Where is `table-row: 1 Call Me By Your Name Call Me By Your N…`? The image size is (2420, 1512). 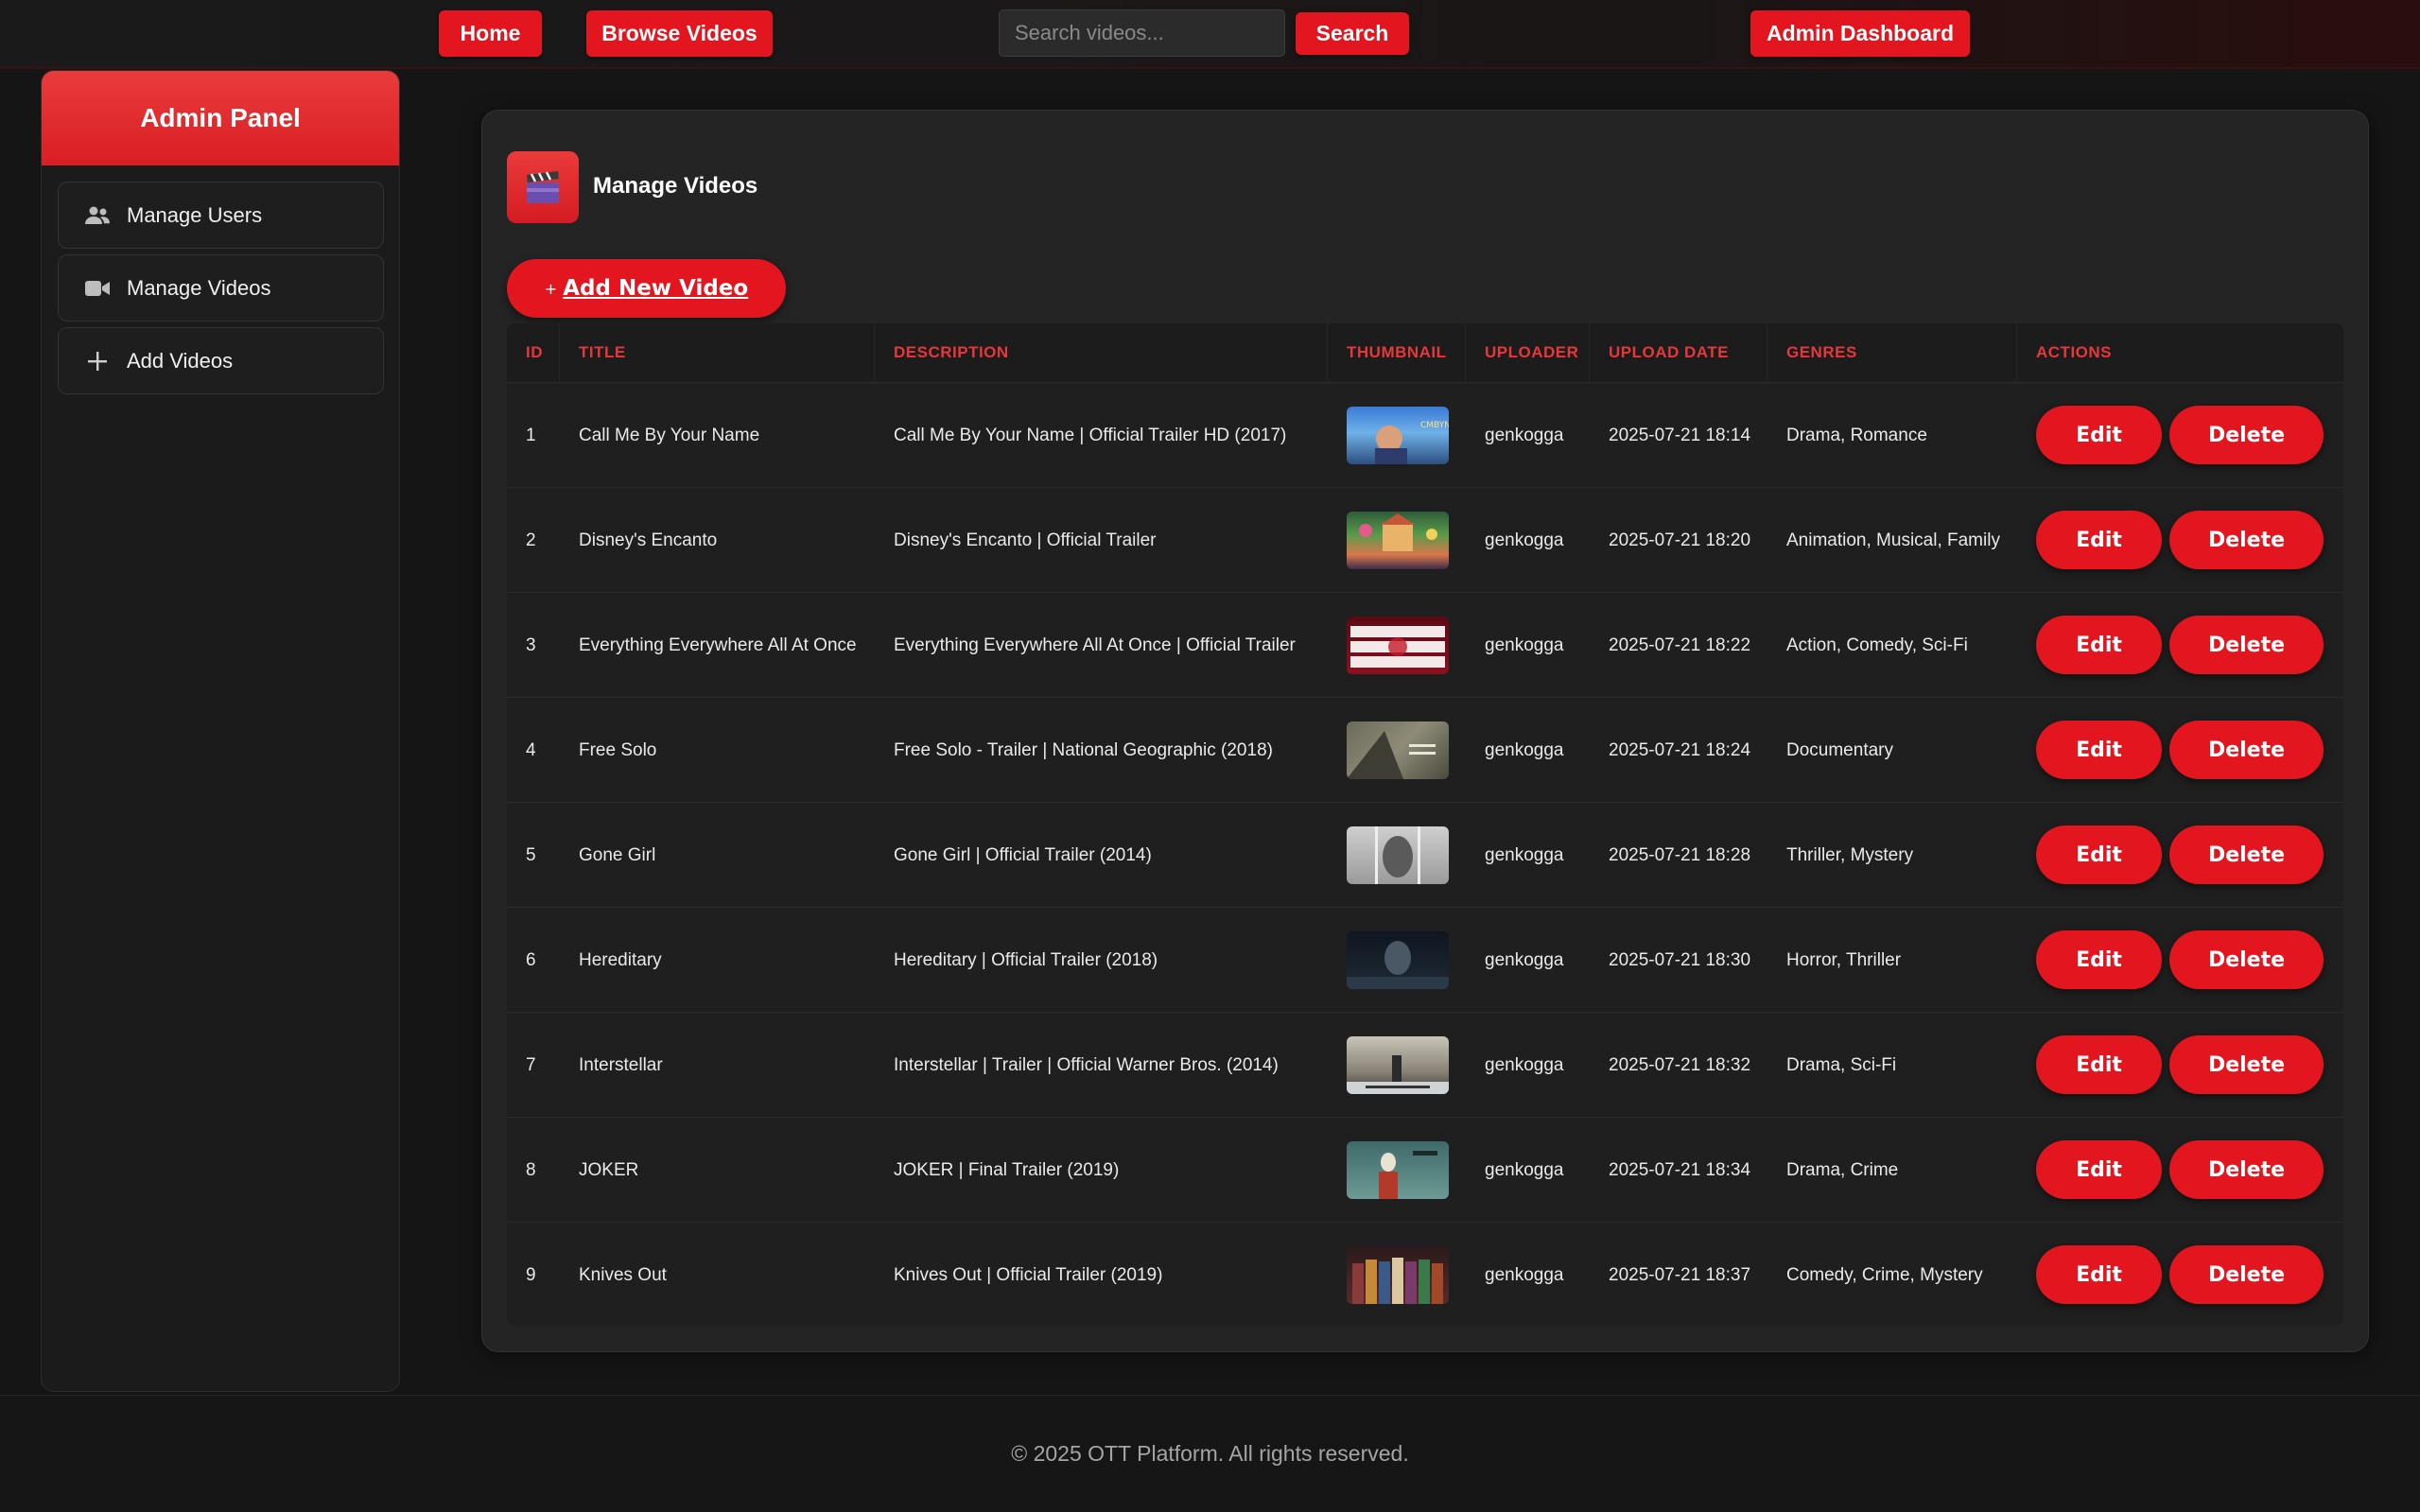 table-row: 1 Call Me By Your Name Call Me By Your N… is located at coordinates (1425, 434).